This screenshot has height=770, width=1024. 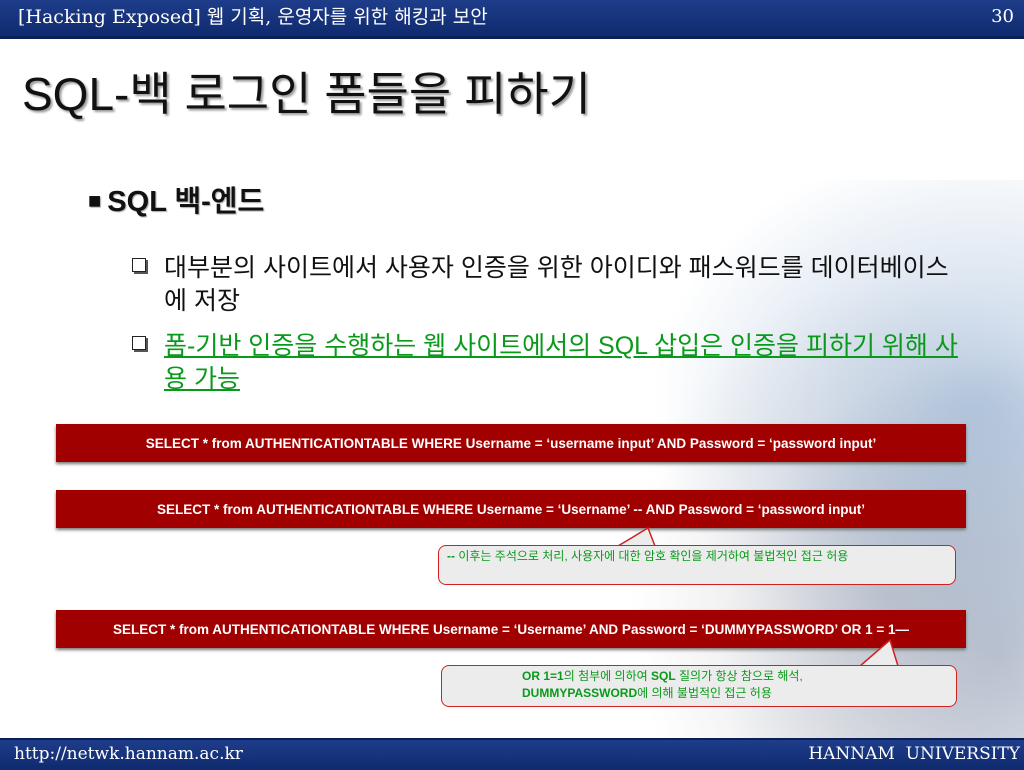 I want to click on footer-url: http://netwk.hannam.ac.kr, so click(x=128, y=754).